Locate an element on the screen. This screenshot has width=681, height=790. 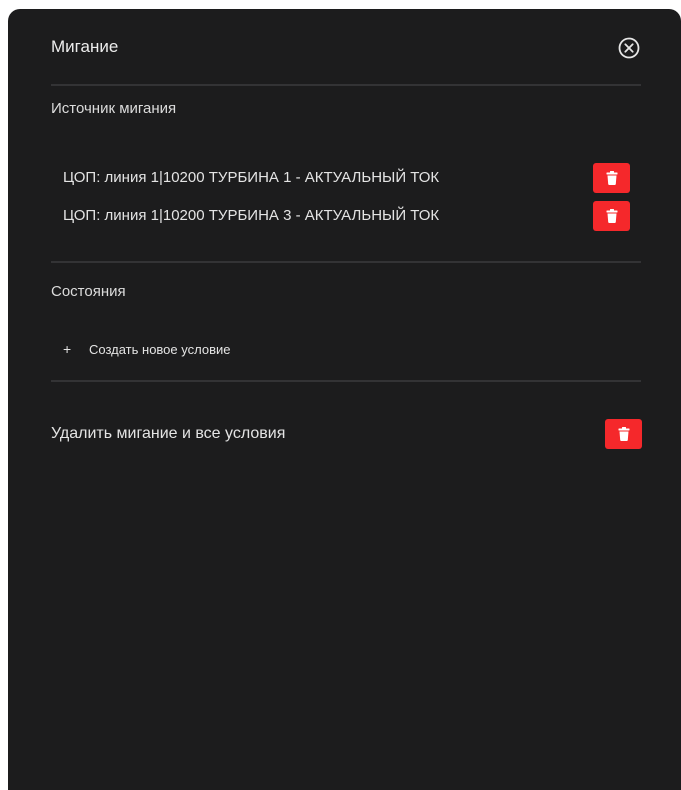
close-button is located at coordinates (629, 48).